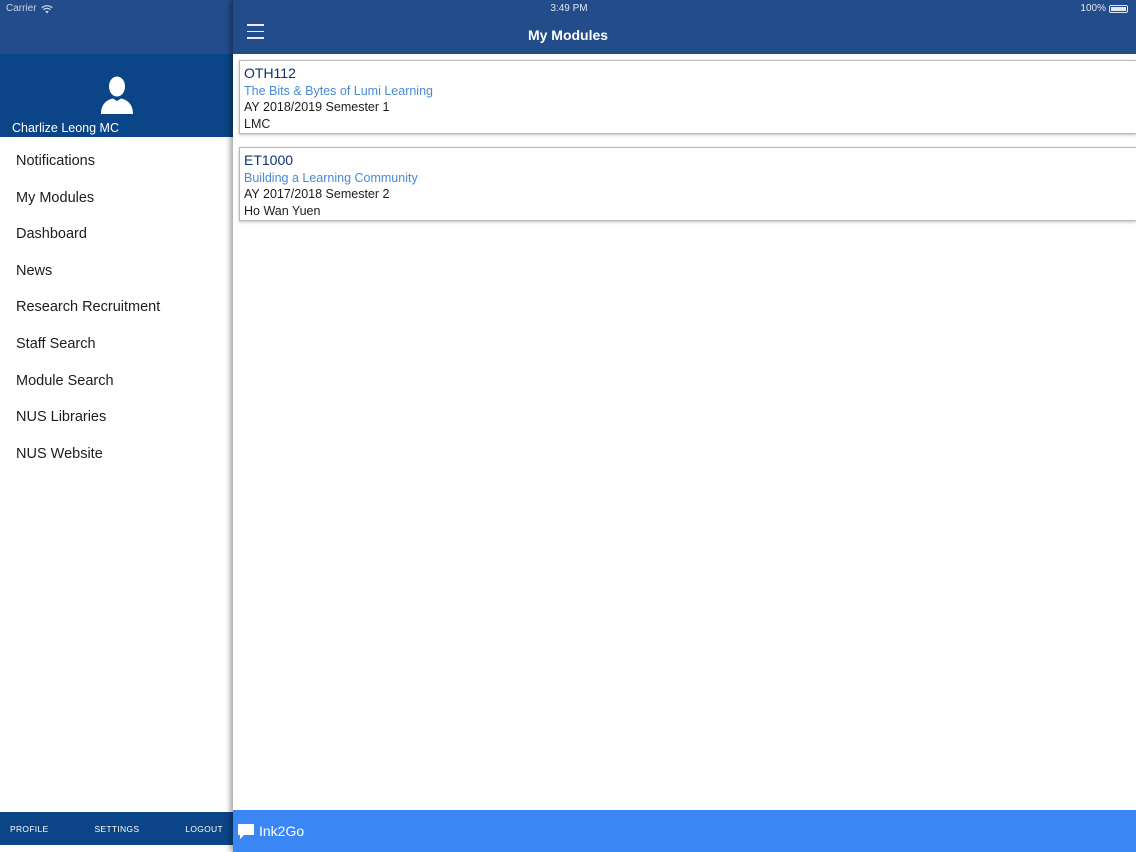 This screenshot has height=852, width=1136. Describe the element at coordinates (116, 161) in the screenshot. I see `sidebar-item-notifications: Notifications` at that location.